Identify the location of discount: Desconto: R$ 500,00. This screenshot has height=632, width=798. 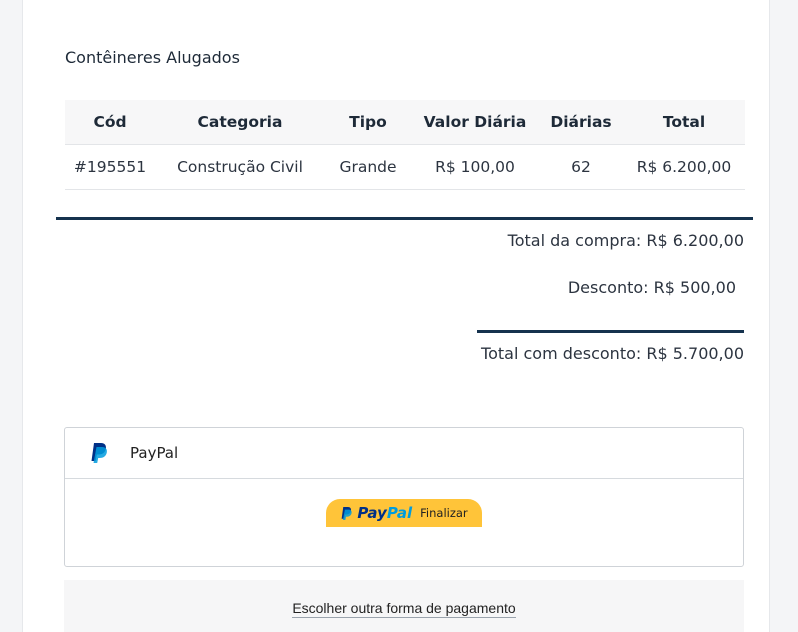
(651, 287).